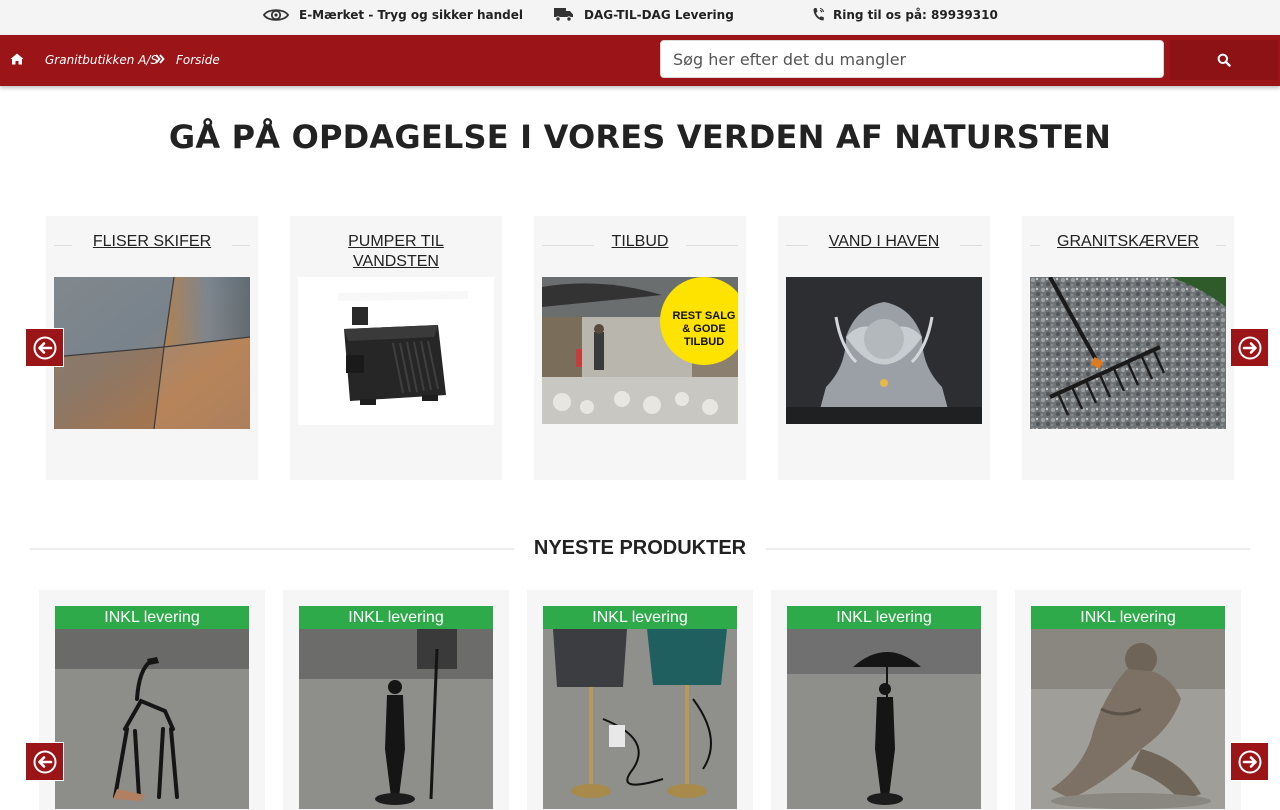  I want to click on breadcrumb-current: Forside, so click(198, 60).